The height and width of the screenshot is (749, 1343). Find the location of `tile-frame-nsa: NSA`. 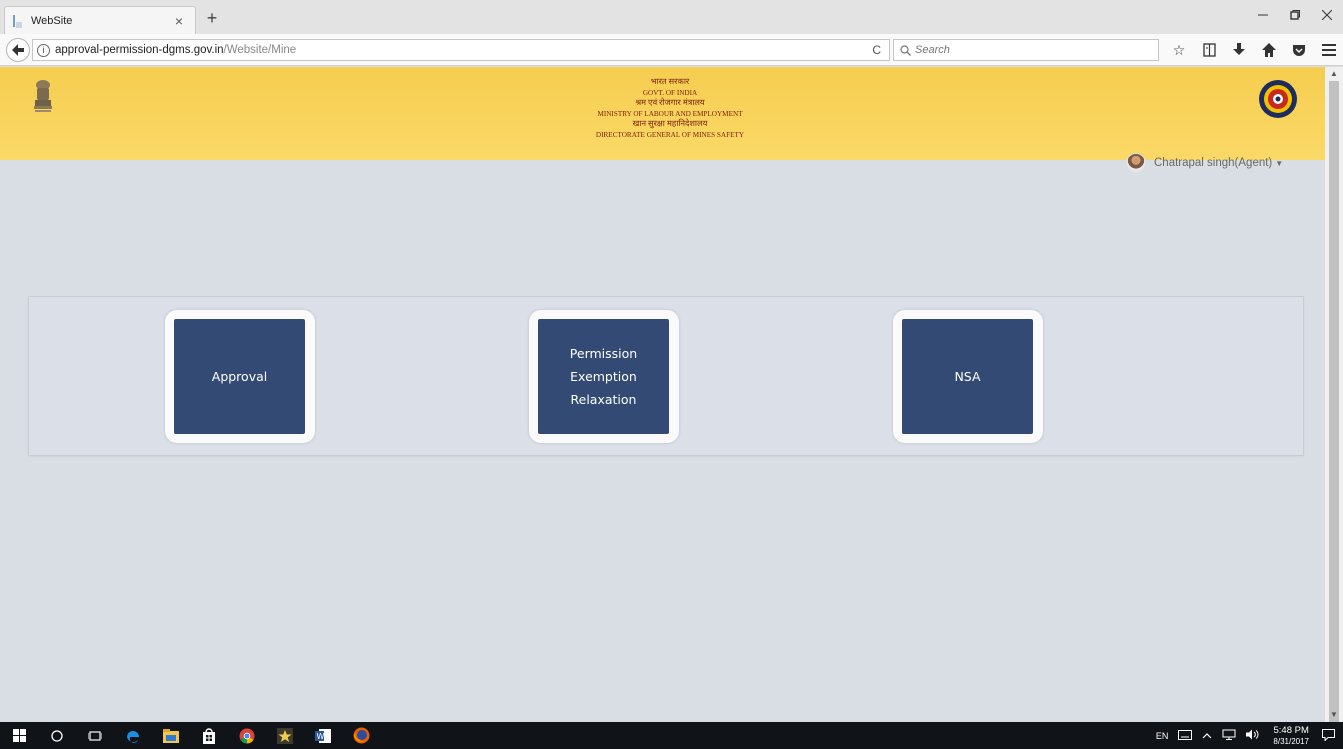

tile-frame-nsa: NSA is located at coordinates (968, 376).